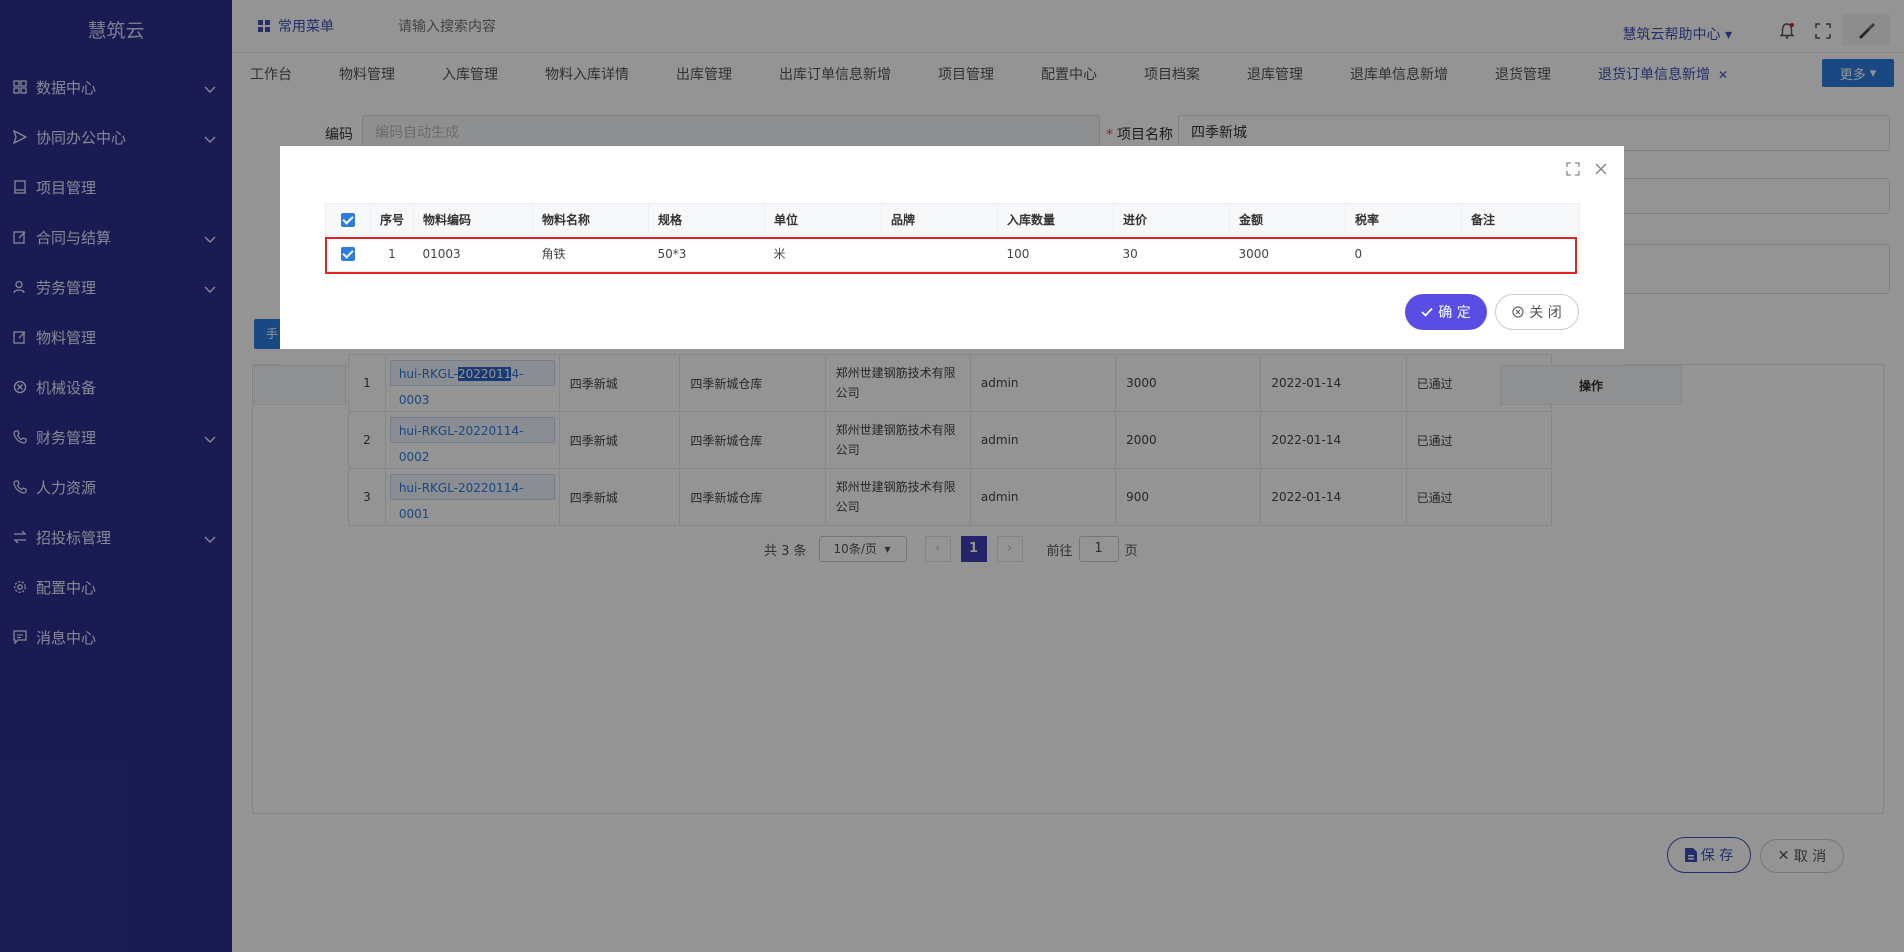 The width and height of the screenshot is (1904, 952). Describe the element at coordinates (1573, 169) in the screenshot. I see `maximize-icon` at that location.